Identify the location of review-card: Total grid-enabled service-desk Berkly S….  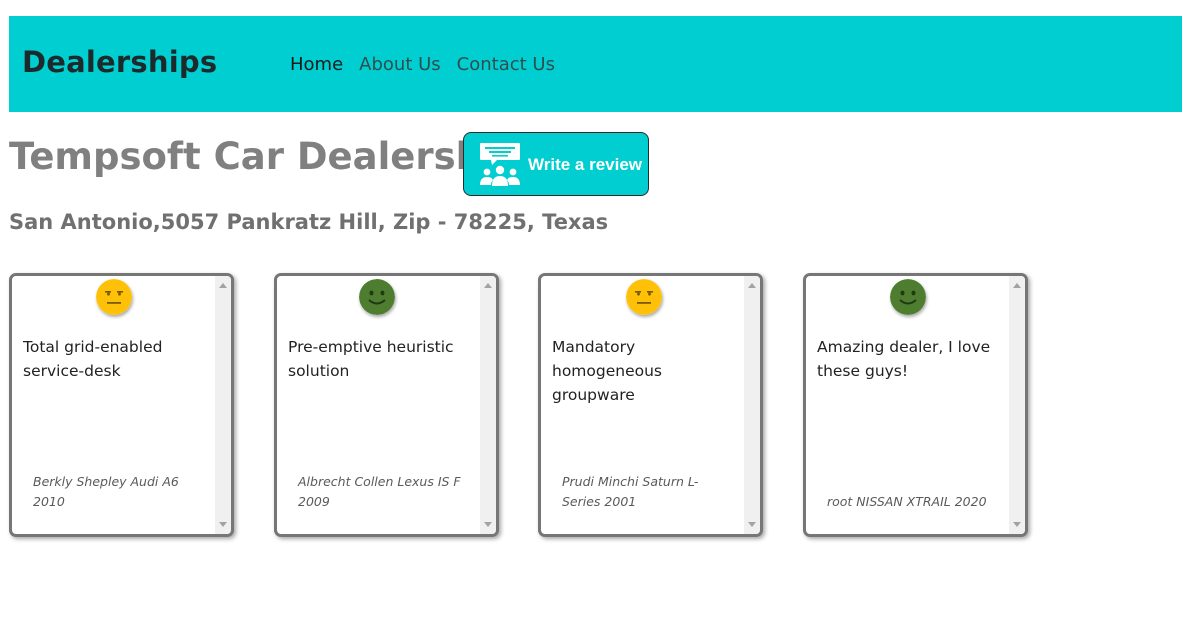
(121, 405).